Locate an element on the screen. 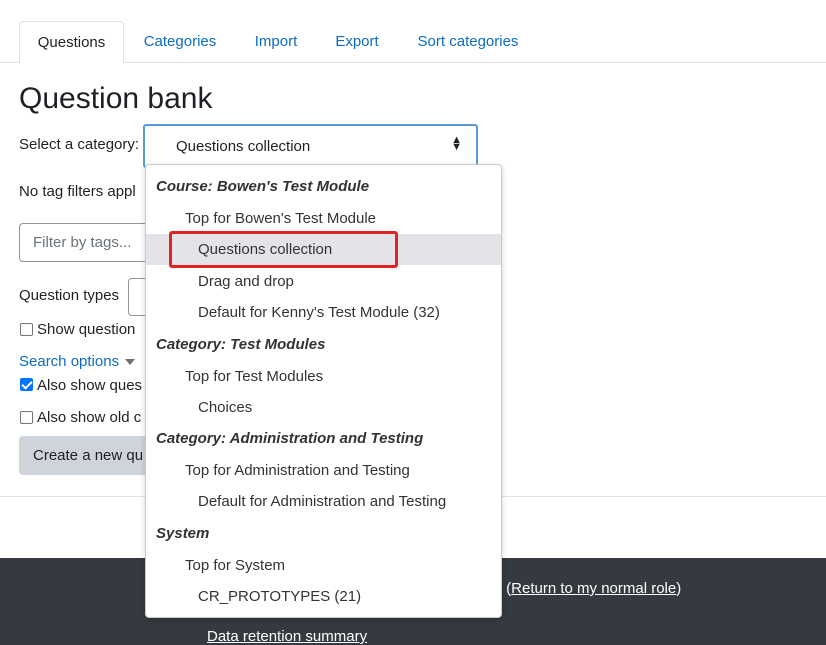  also-show-old-label: Also show old c is located at coordinates (89, 417).